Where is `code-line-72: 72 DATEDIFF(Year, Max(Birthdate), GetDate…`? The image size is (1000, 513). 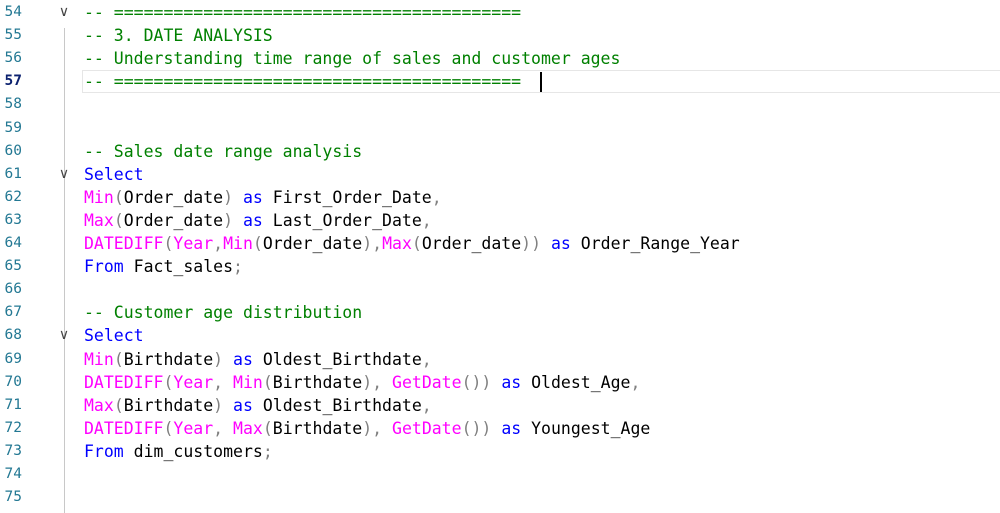 code-line-72: 72 DATEDIFF(Year, Max(Birthdate), GetDate… is located at coordinates (500, 428).